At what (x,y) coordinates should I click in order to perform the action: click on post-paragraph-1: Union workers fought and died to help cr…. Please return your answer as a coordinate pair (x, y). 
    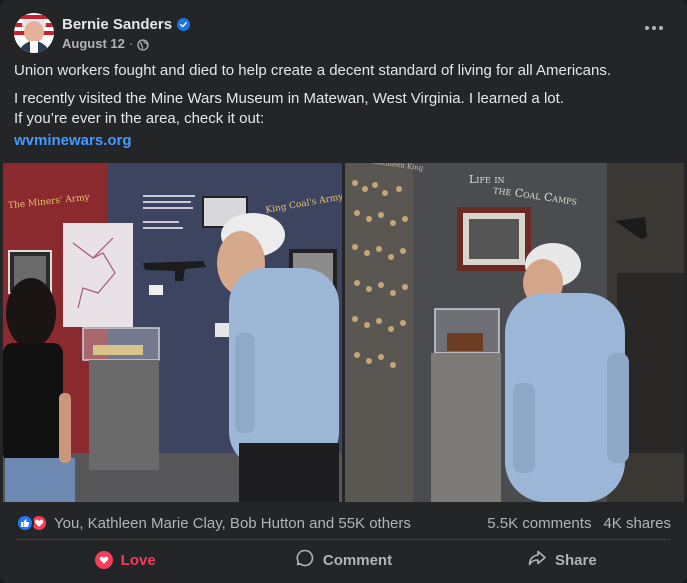
    Looking at the image, I should click on (313, 70).